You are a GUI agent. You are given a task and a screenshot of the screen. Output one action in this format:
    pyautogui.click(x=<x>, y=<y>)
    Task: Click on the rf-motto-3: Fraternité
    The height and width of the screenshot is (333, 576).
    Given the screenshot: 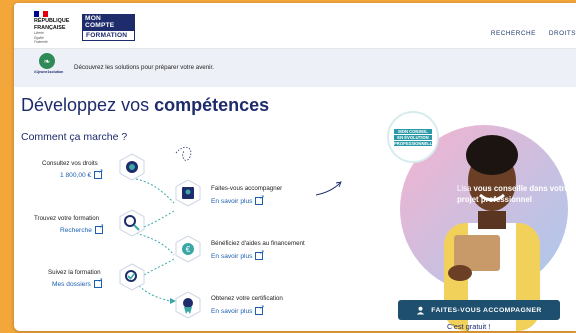 What is the action you would take?
    pyautogui.click(x=41, y=42)
    